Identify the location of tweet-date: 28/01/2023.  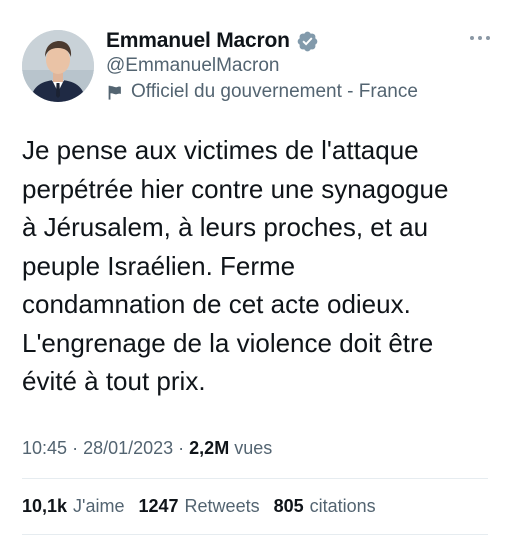
(128, 448).